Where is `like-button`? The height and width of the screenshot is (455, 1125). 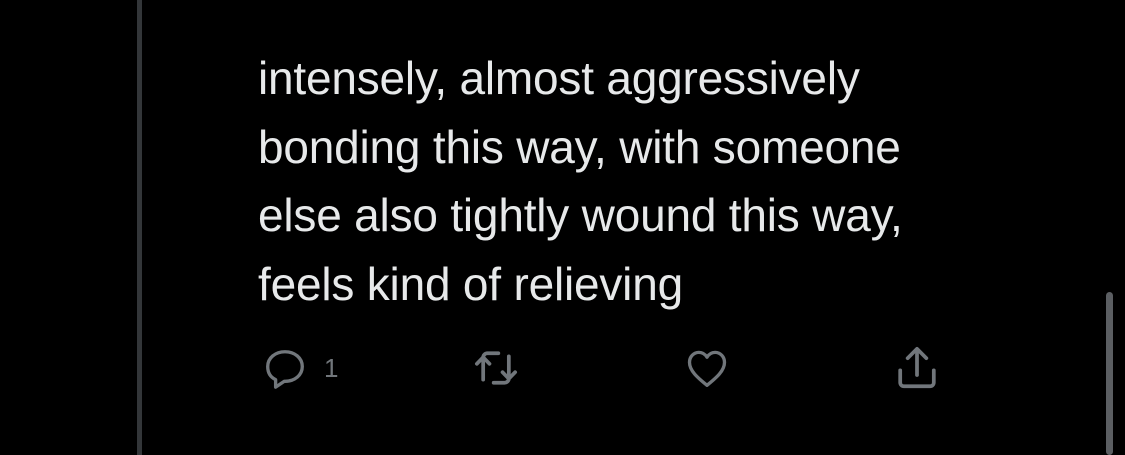
like-button is located at coordinates (707, 368).